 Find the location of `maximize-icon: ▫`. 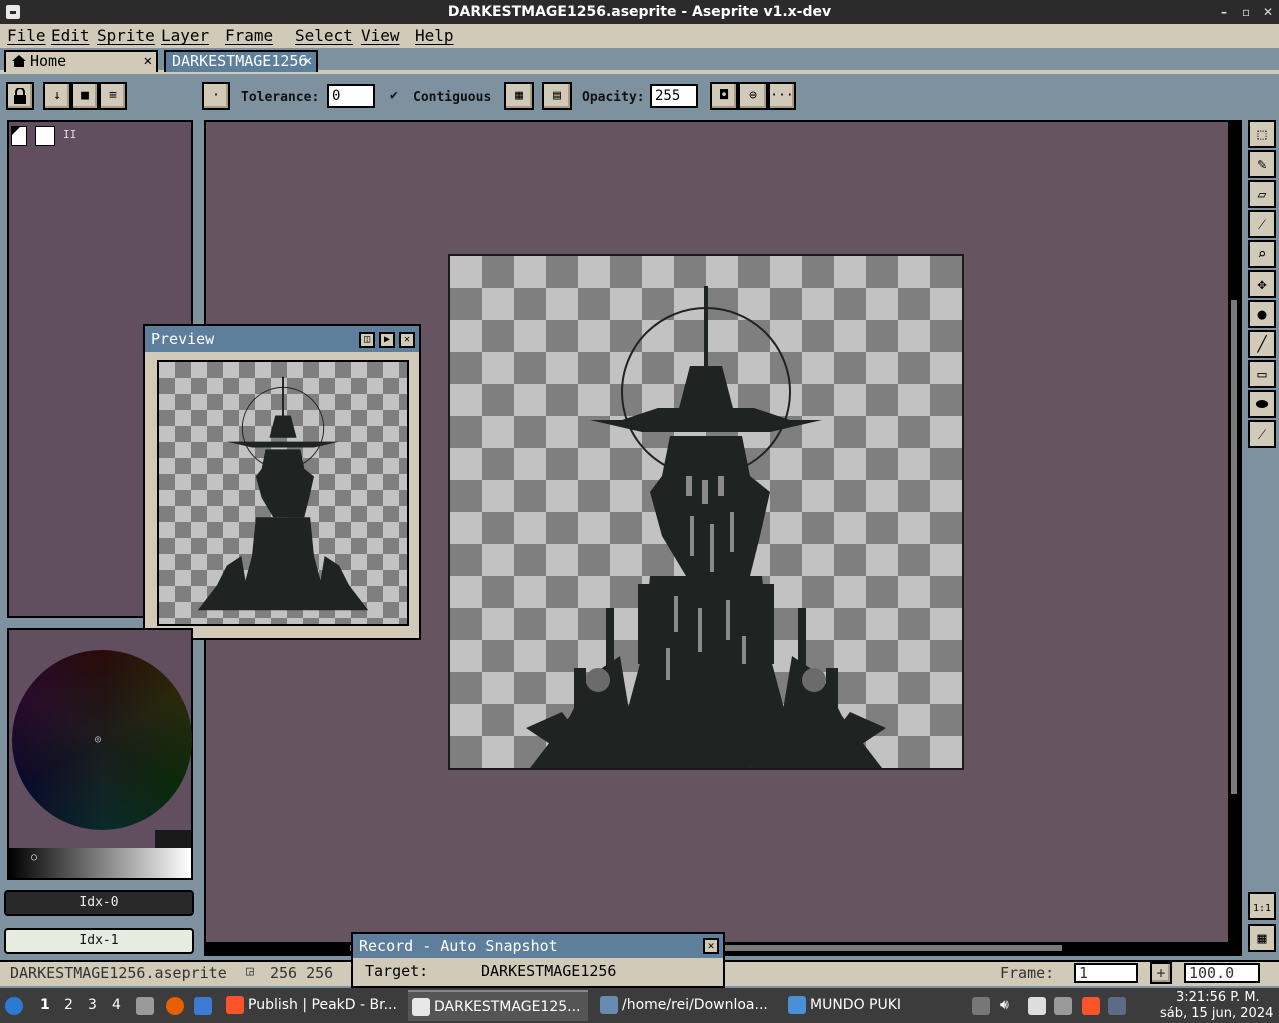

maximize-icon: ▫ is located at coordinates (1246, 12).